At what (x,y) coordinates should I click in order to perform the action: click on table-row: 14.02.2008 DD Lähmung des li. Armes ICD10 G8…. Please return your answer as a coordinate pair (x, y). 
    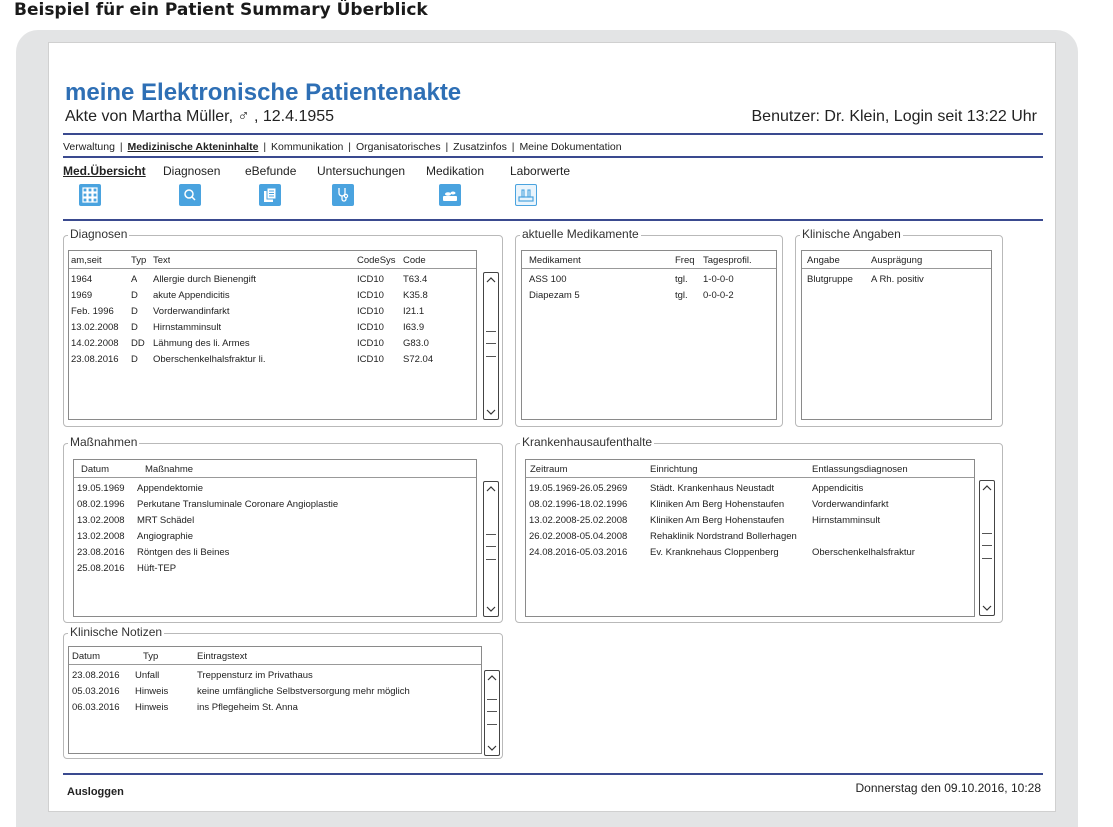
    Looking at the image, I should click on (272, 343).